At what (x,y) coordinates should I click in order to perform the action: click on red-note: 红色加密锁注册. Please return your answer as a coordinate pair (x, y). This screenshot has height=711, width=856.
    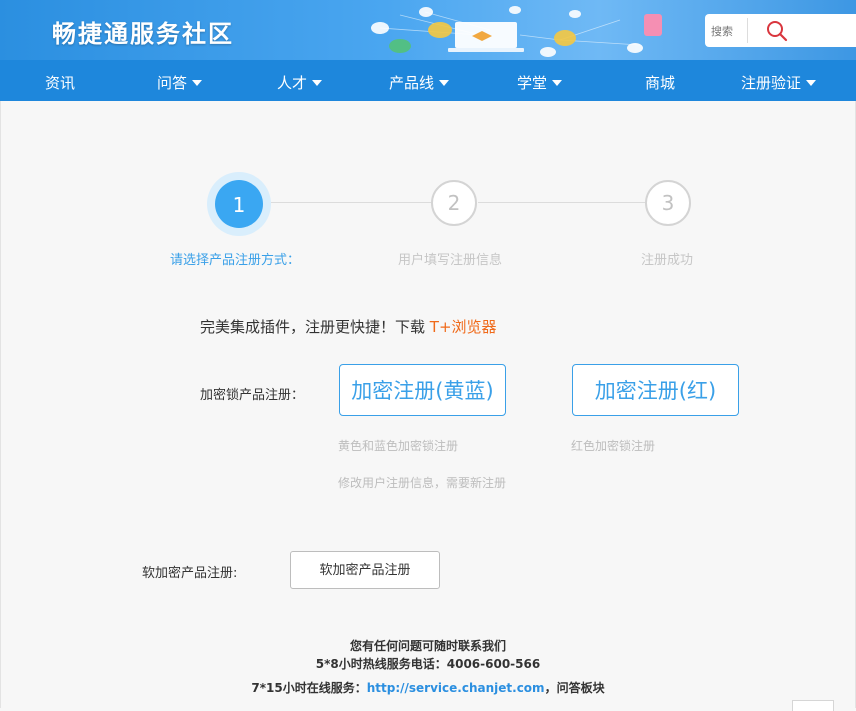
    Looking at the image, I should click on (613, 446).